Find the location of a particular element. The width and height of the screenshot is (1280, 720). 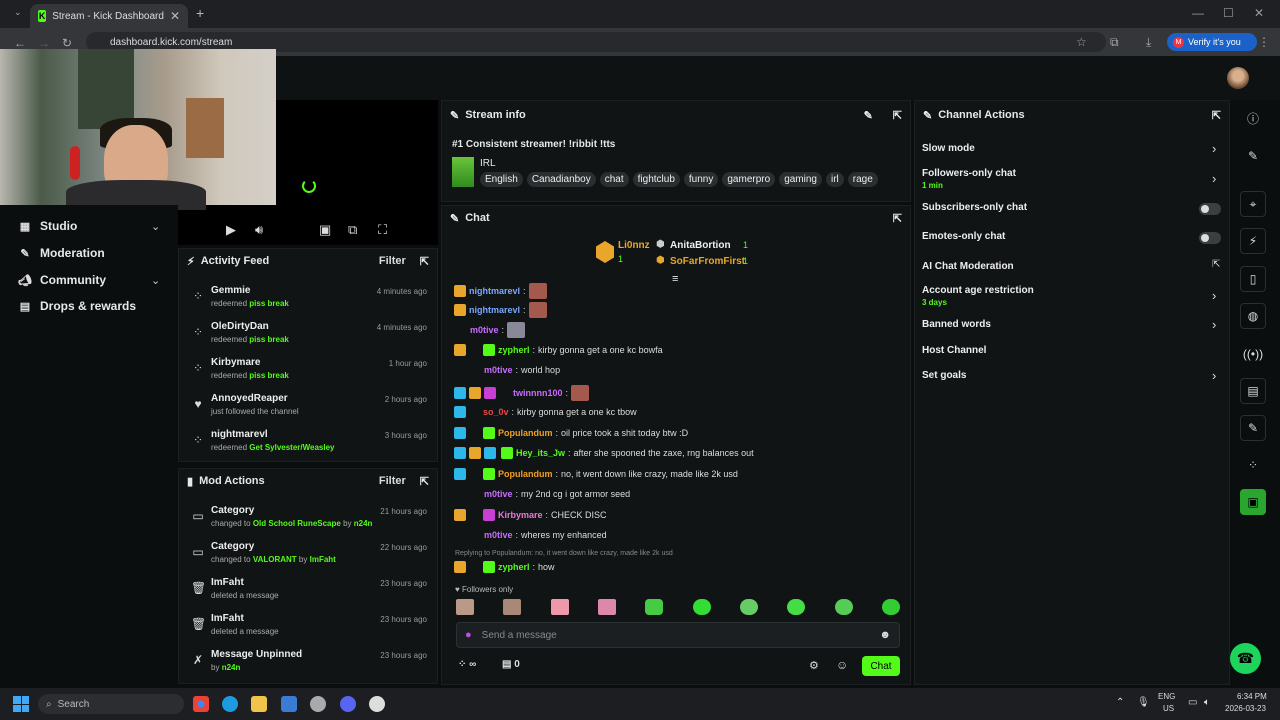

minimize-icon: — is located at coordinates (1198, 13).